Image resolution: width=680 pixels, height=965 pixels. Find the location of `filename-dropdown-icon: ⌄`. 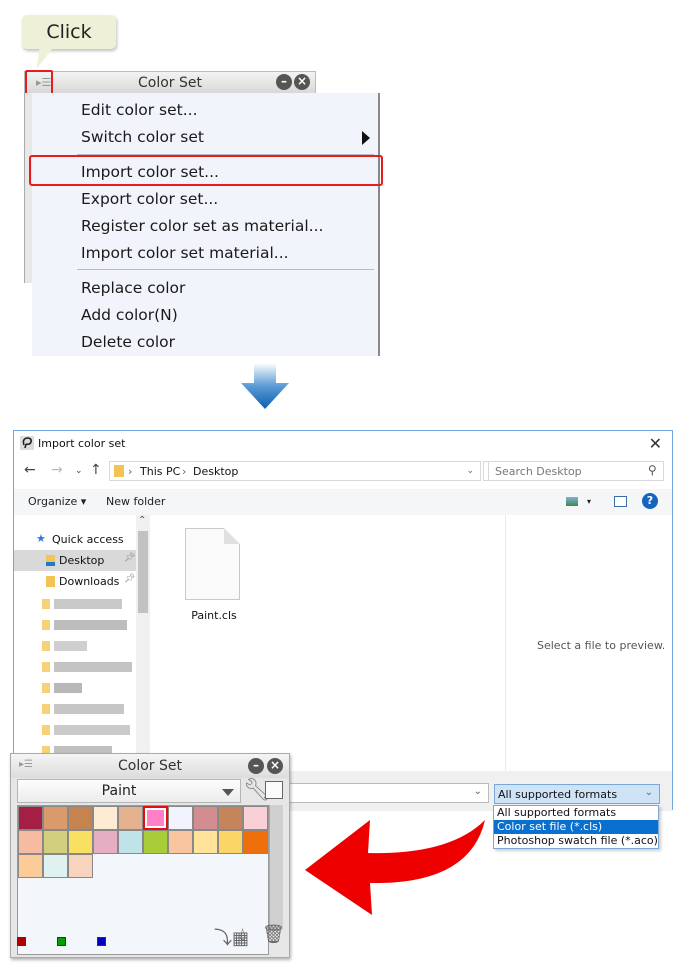

filename-dropdown-icon: ⌄ is located at coordinates (478, 791).